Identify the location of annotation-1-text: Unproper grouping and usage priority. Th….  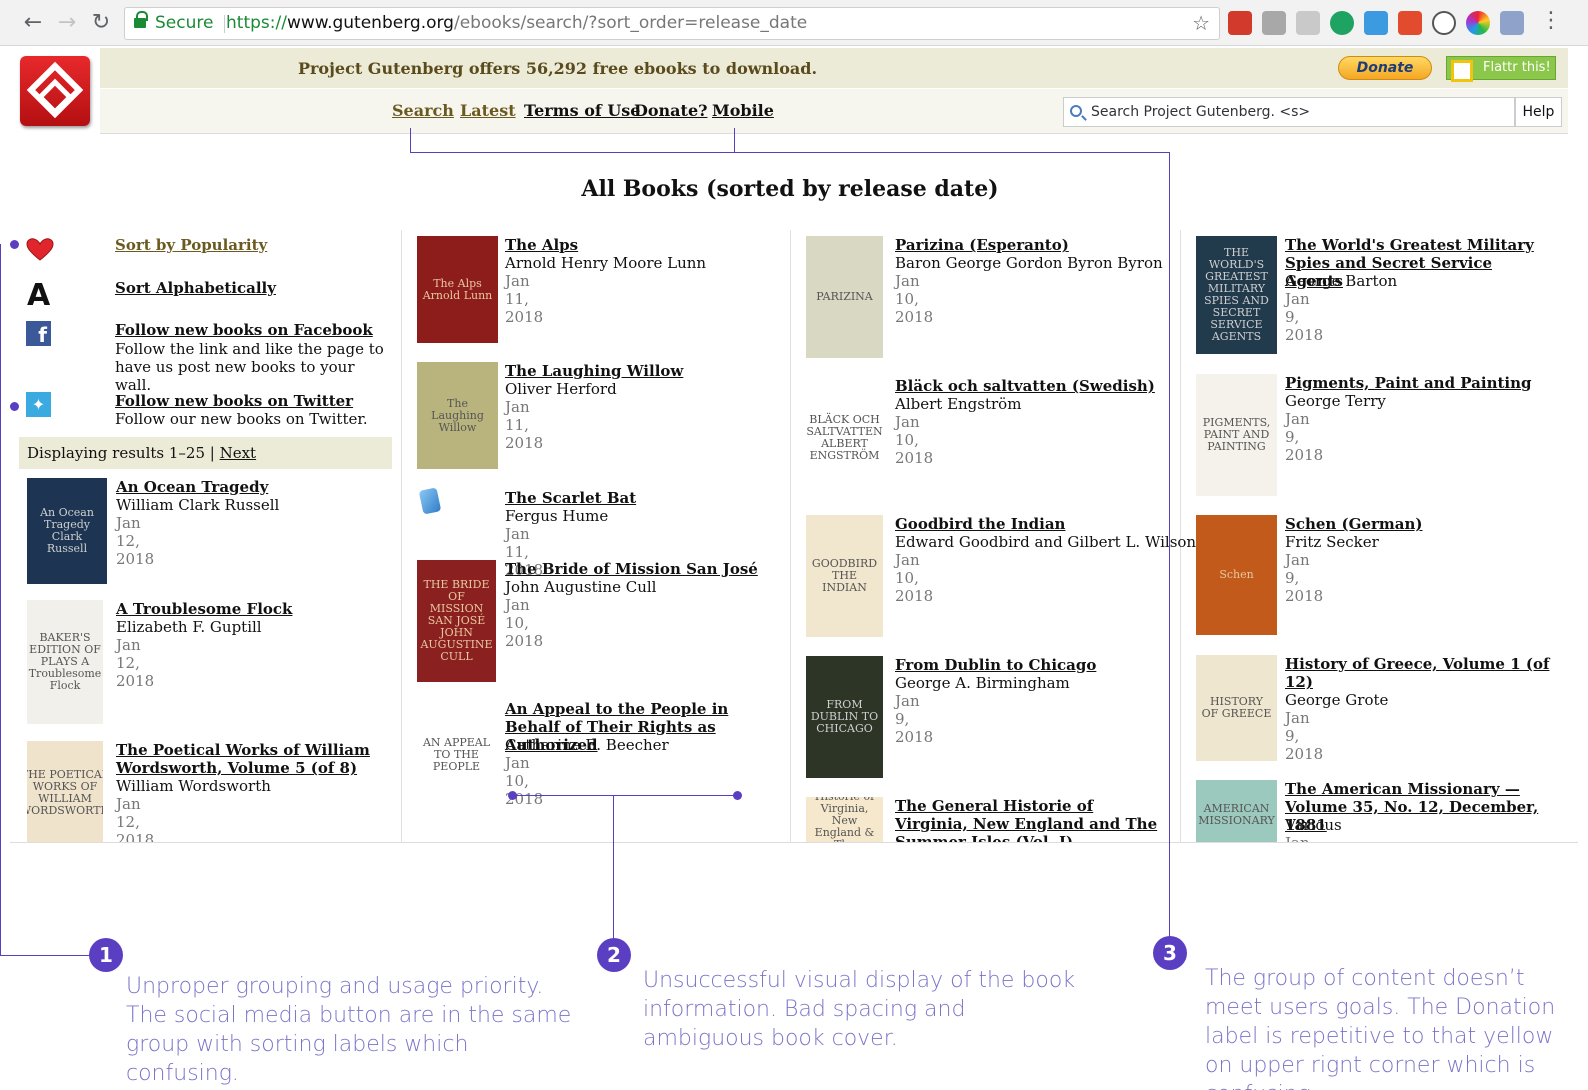
(349, 1030).